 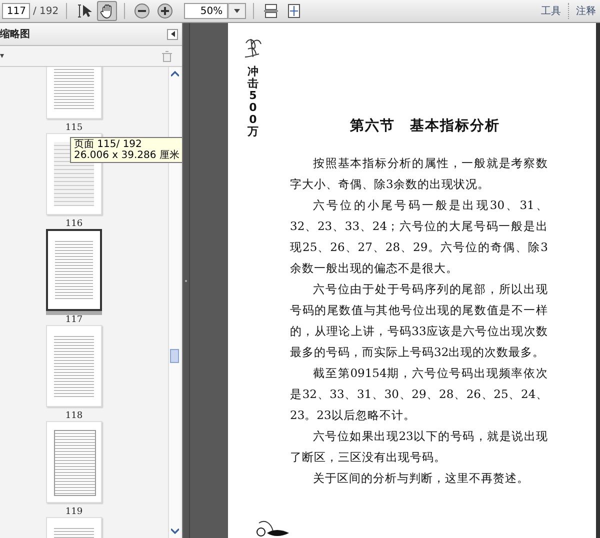 What do you see at coordinates (419, 394) in the screenshot?
I see `body-paragraph: 截至第09154期，六号位号码出现频率依次是32、33、31、30、29、28、26、25、24、23。23以后忽略不计。` at bounding box center [419, 394].